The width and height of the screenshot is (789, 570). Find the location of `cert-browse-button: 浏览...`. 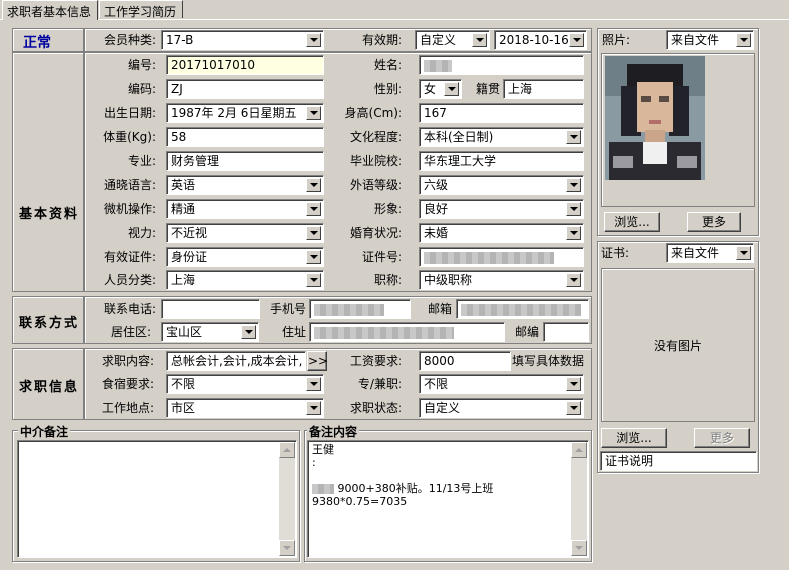

cert-browse-button: 浏览... is located at coordinates (634, 438).